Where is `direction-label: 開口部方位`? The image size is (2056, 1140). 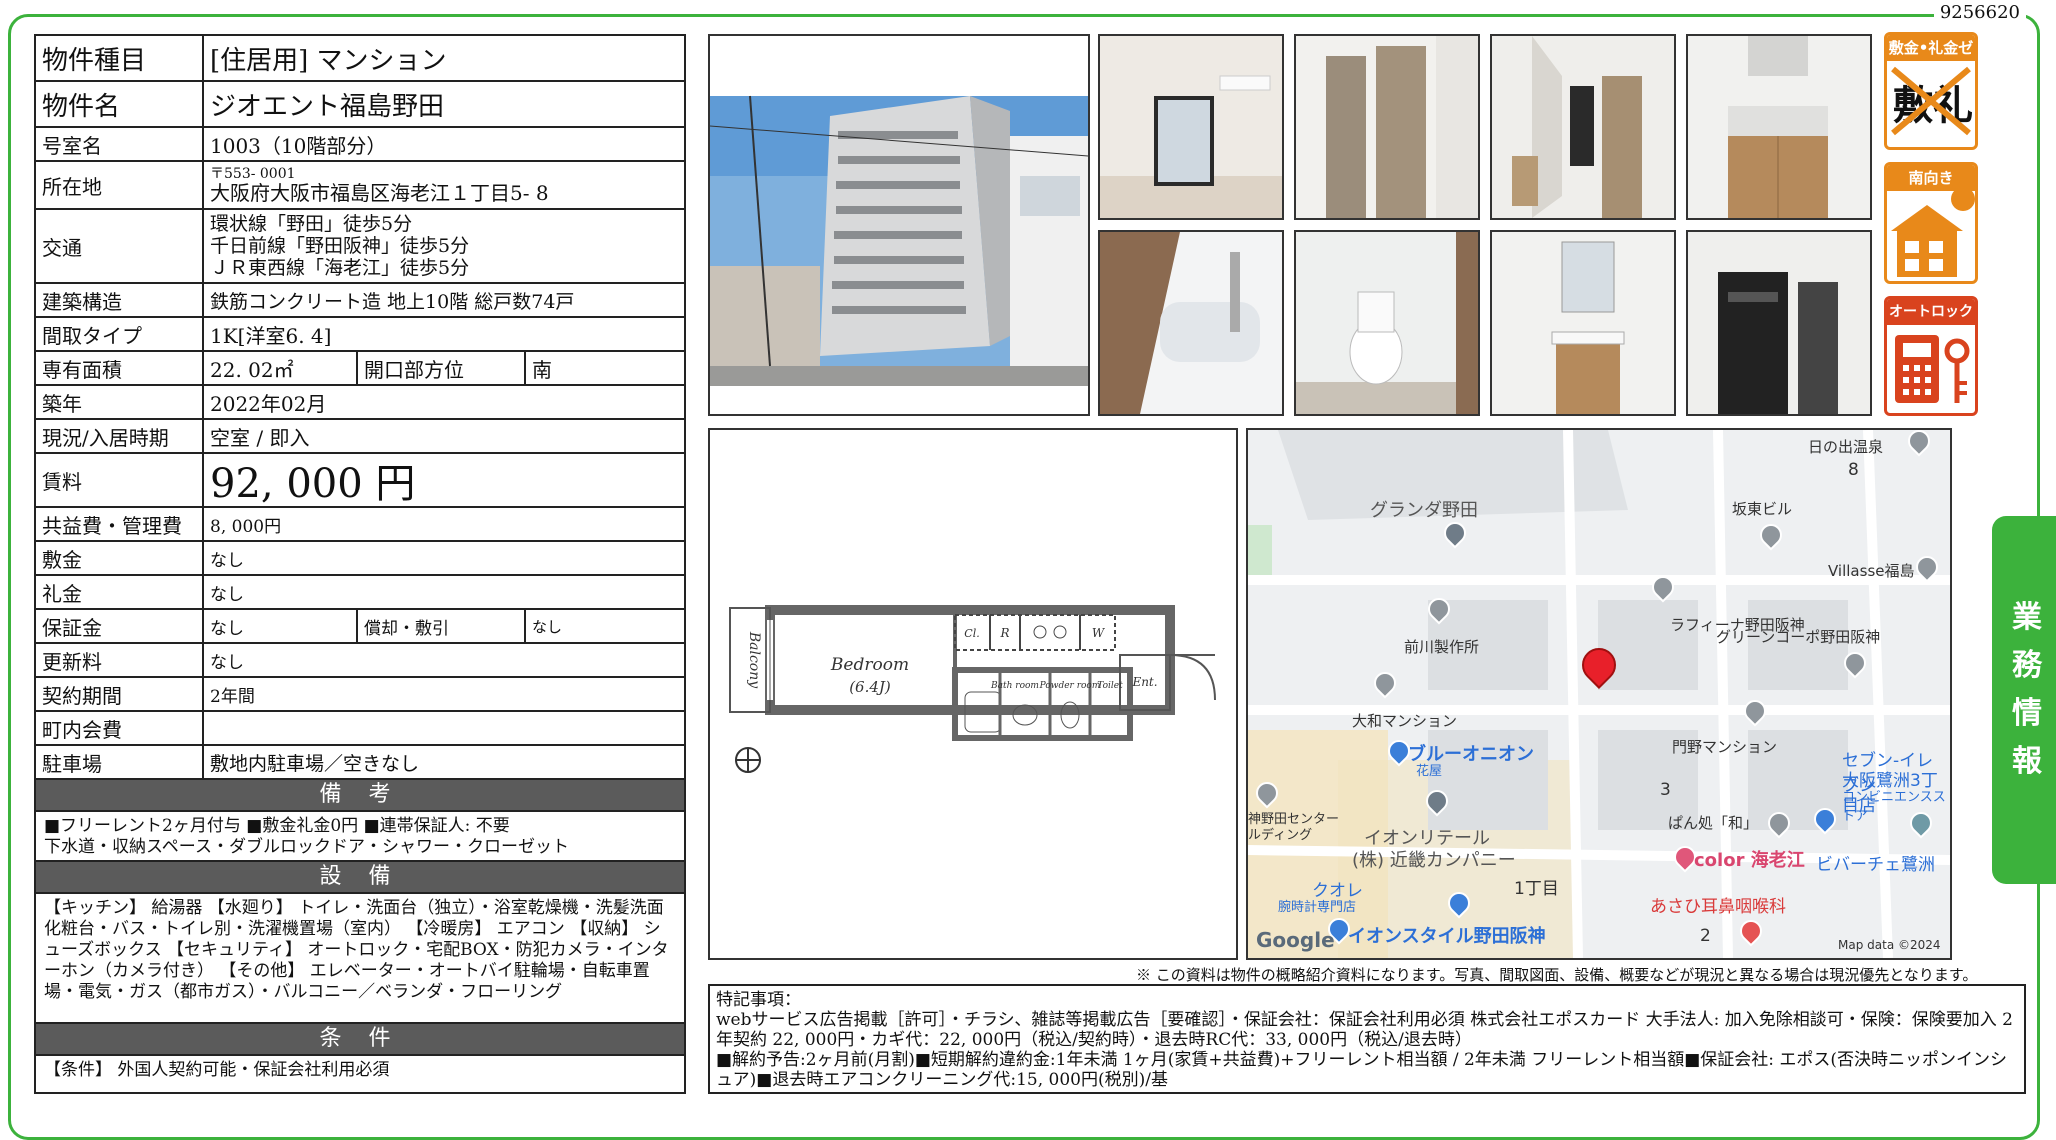 direction-label: 開口部方位 is located at coordinates (442, 368).